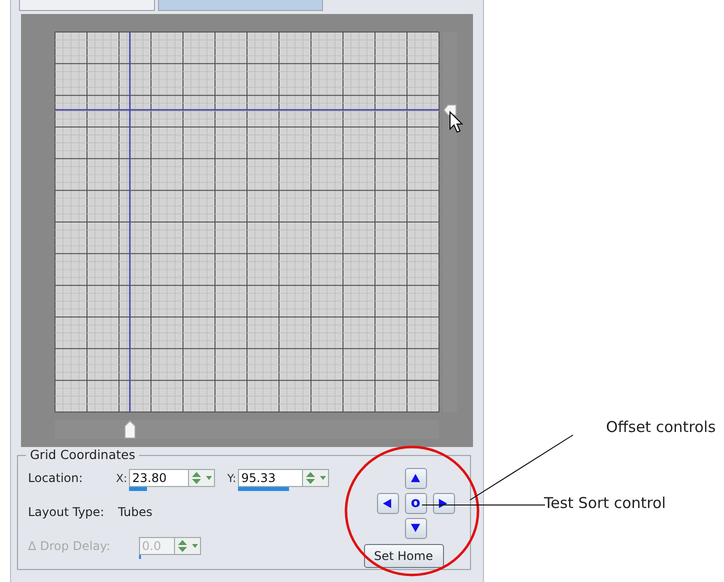 Image resolution: width=724 pixels, height=582 pixels. Describe the element at coordinates (415, 503) in the screenshot. I see `test-sort-button: o` at that location.